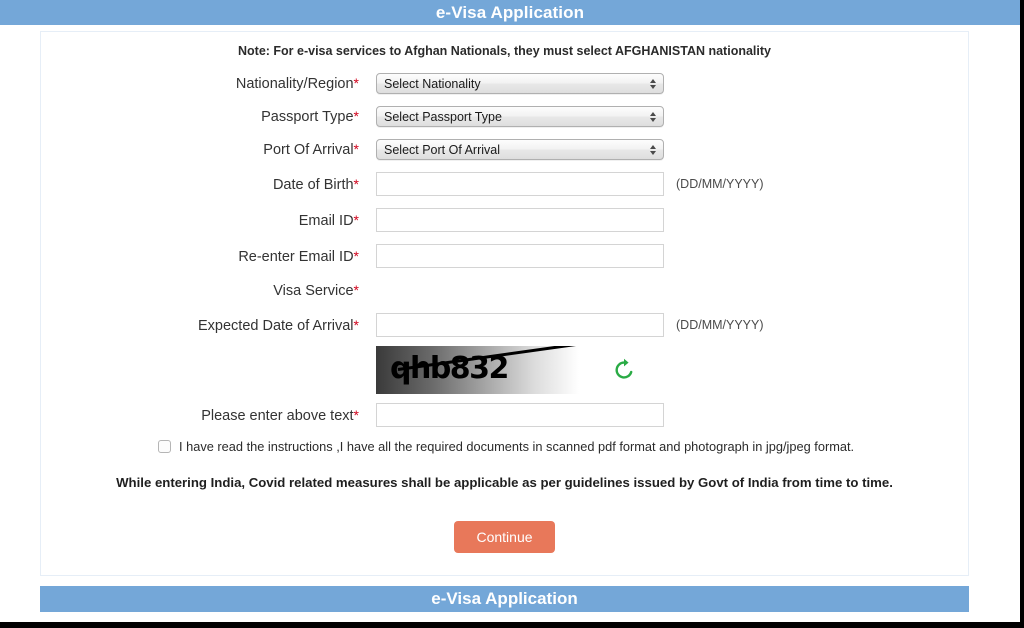  Describe the element at coordinates (307, 117) in the screenshot. I see `label-passport-type-text: Passport Type` at that location.